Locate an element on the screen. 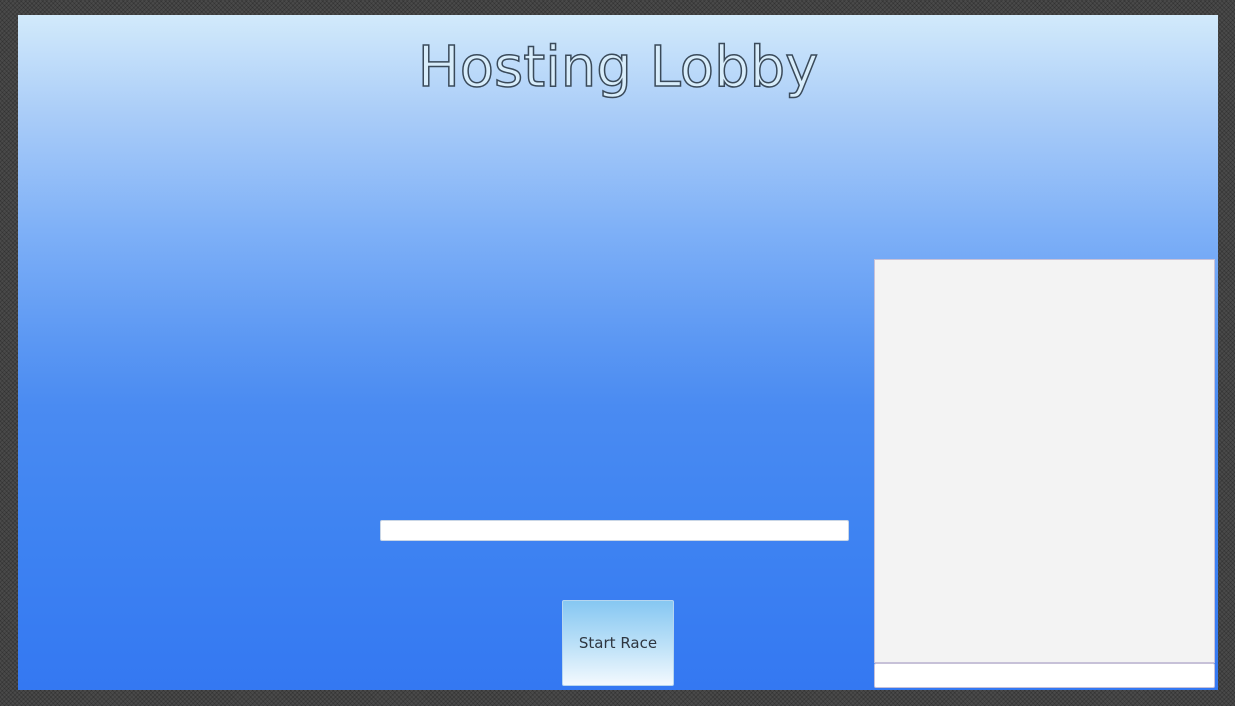 This screenshot has width=1235, height=706. page-title: Hosting Lobby is located at coordinates (618, 67).